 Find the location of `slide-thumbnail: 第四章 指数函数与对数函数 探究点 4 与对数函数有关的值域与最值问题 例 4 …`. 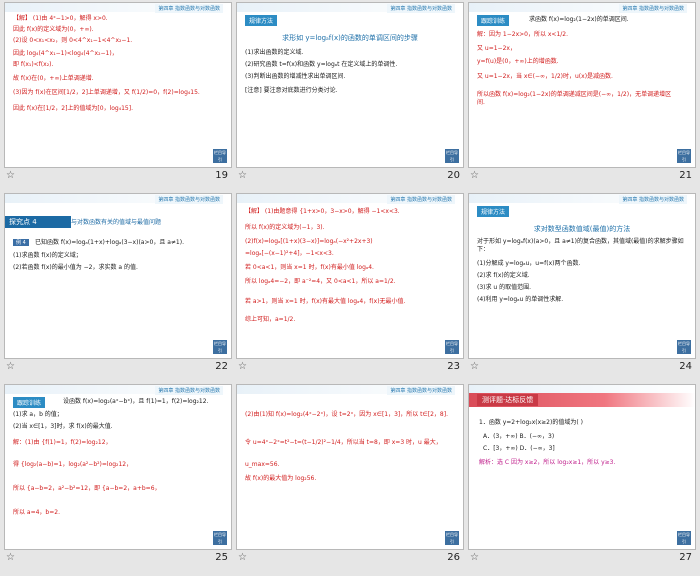

slide-thumbnail: 第四章 指数函数与对数函数 探究点 4 与对数函数有关的值域与最值问题 例 4 … is located at coordinates (118, 276).